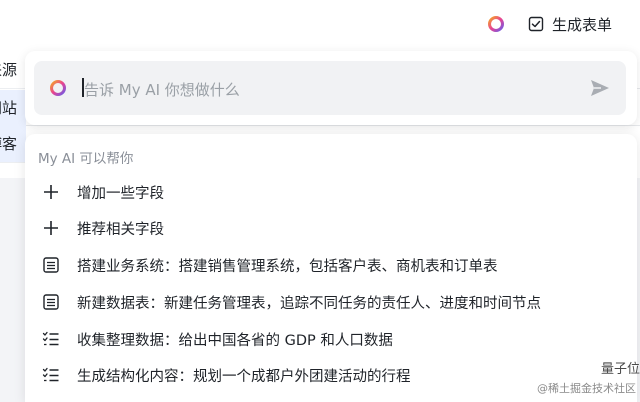 The width and height of the screenshot is (640, 402). Describe the element at coordinates (120, 230) in the screenshot. I see `menu-item-label: 推荐相关字段` at that location.